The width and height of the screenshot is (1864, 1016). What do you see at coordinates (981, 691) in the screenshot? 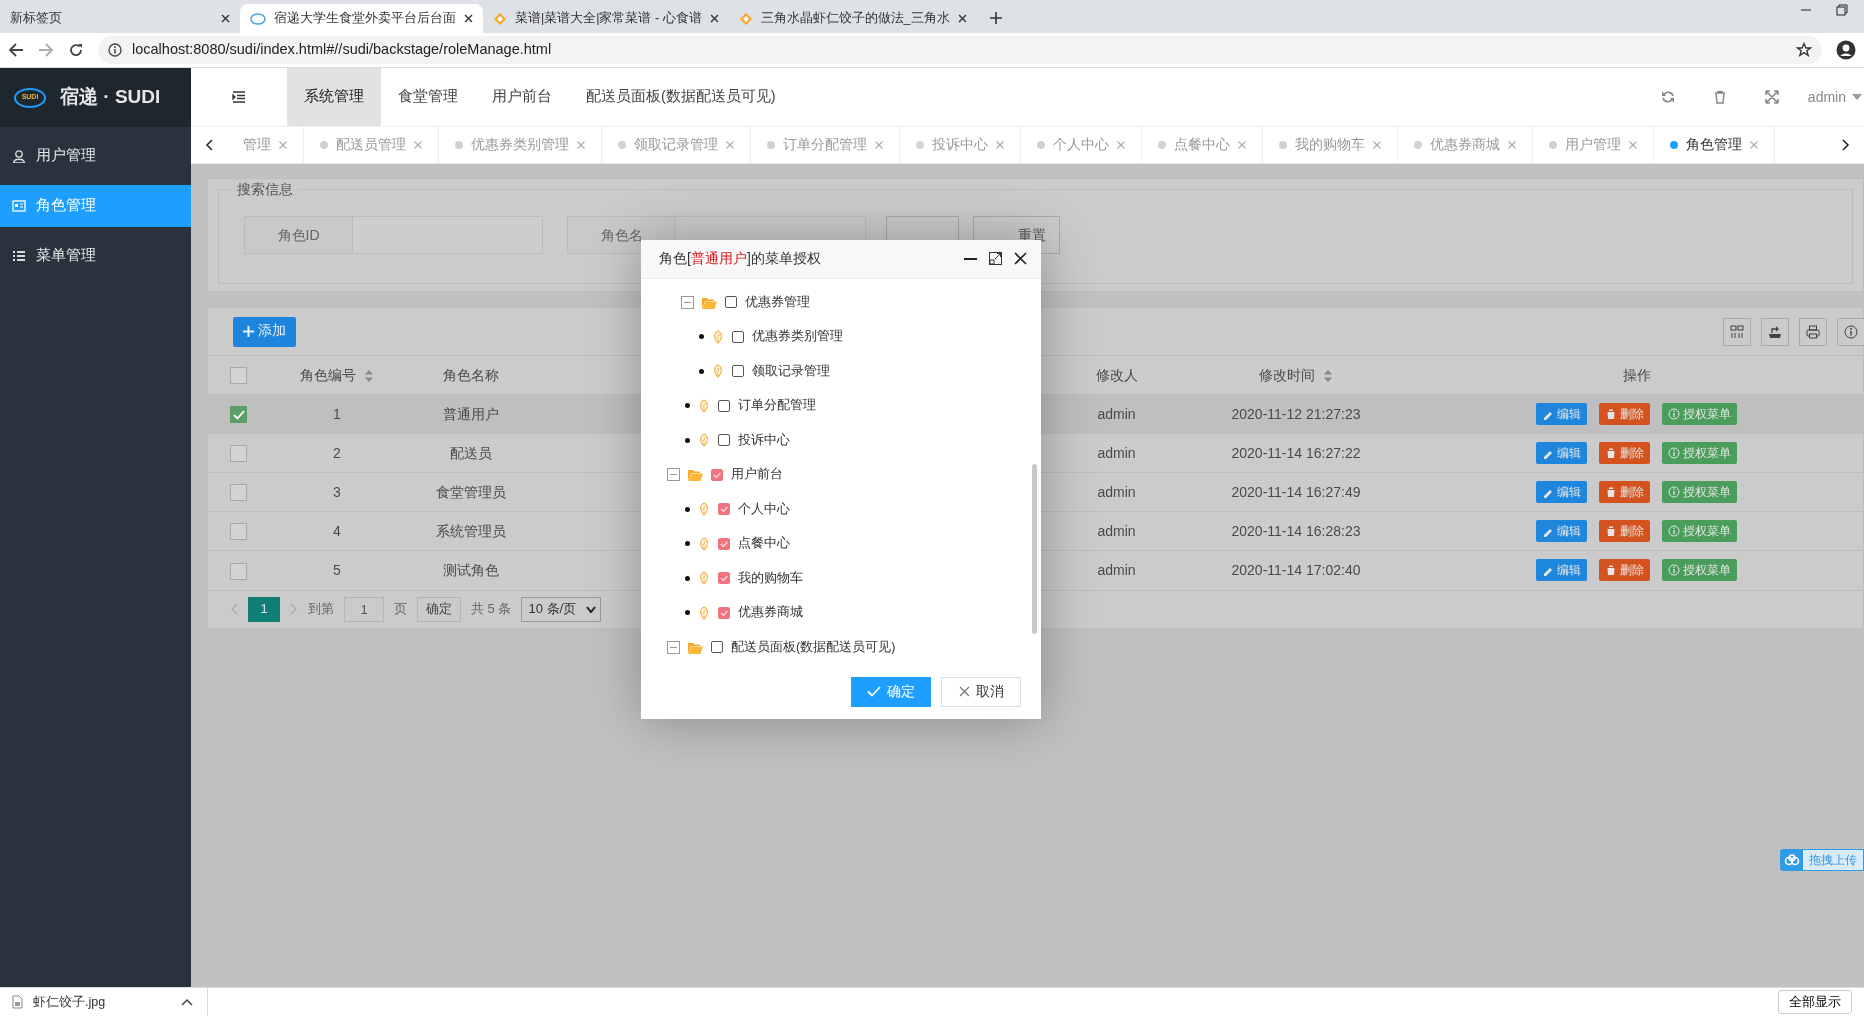
I see `cancel-button: 取消` at bounding box center [981, 691].